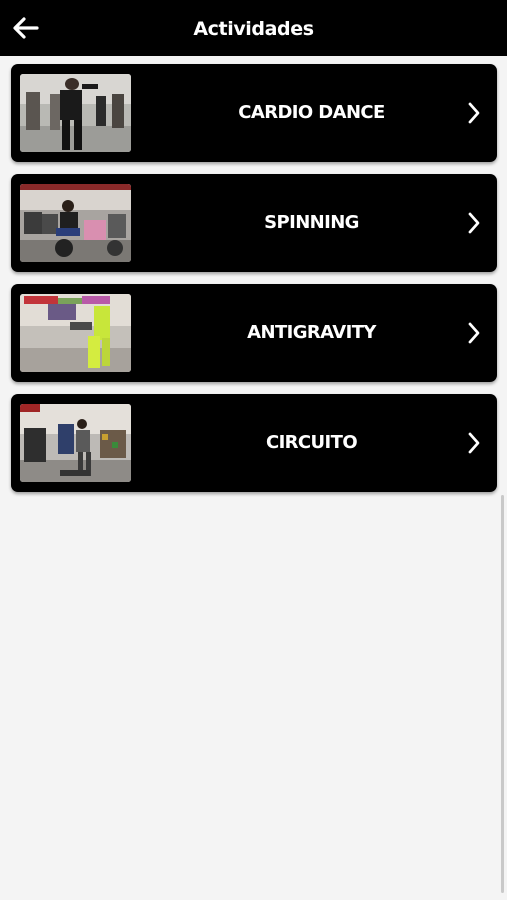 This screenshot has width=507, height=900. Describe the element at coordinates (311, 112) in the screenshot. I see `activity-label: CARDIO DANCE` at that location.